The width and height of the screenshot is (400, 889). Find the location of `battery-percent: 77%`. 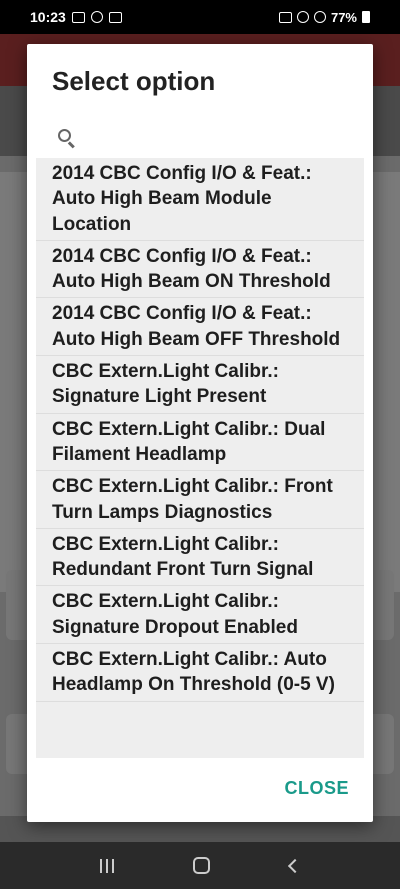

battery-percent: 77% is located at coordinates (343, 17).